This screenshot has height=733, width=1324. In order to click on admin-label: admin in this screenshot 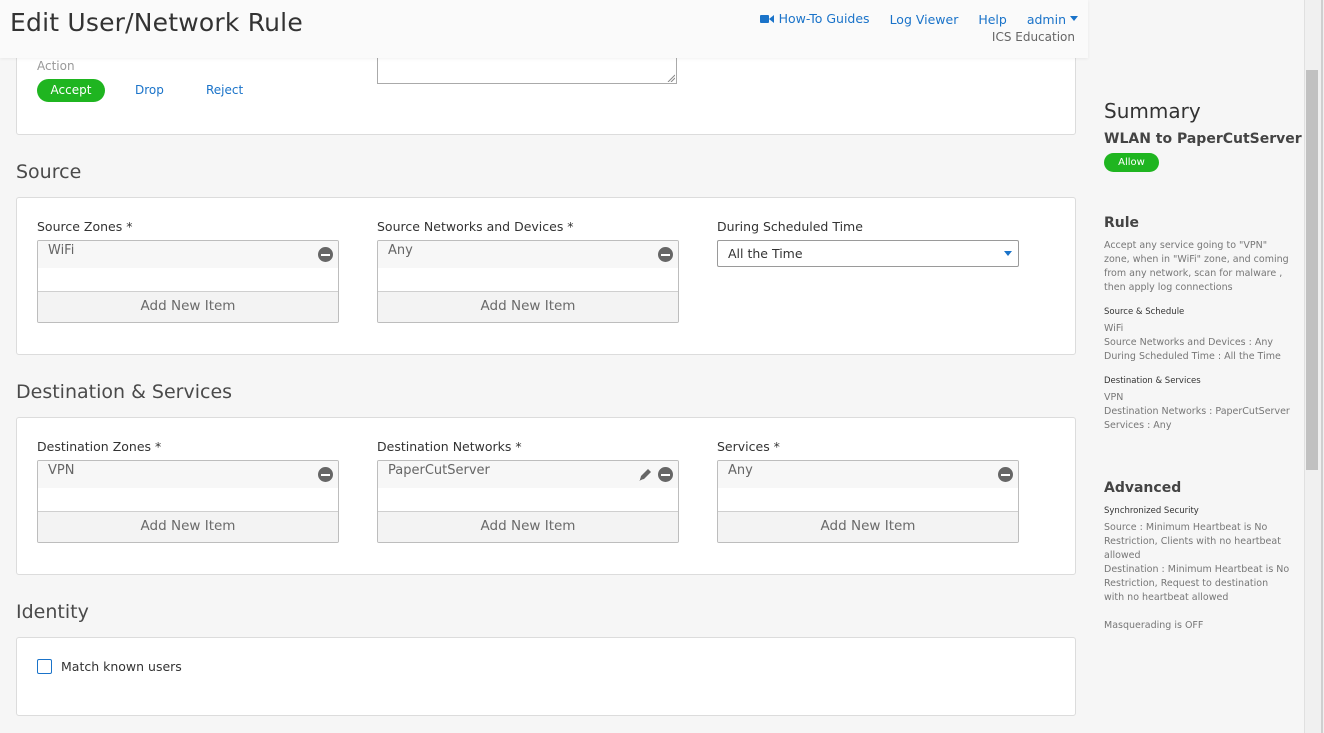, I will do `click(1046, 19)`.